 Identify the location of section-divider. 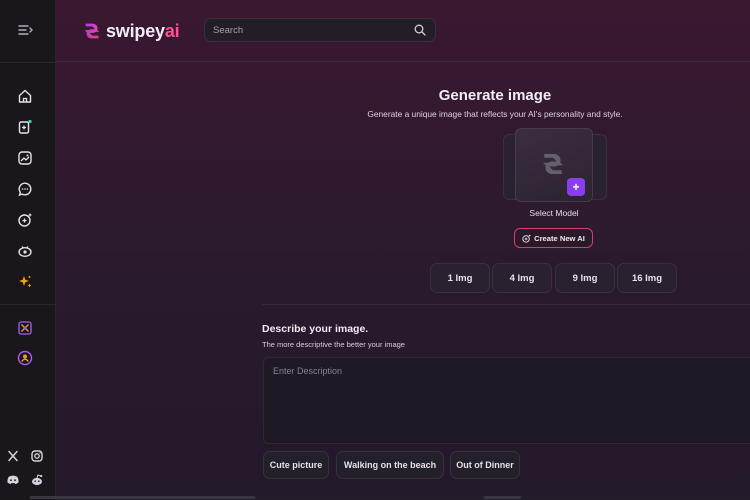
(506, 304).